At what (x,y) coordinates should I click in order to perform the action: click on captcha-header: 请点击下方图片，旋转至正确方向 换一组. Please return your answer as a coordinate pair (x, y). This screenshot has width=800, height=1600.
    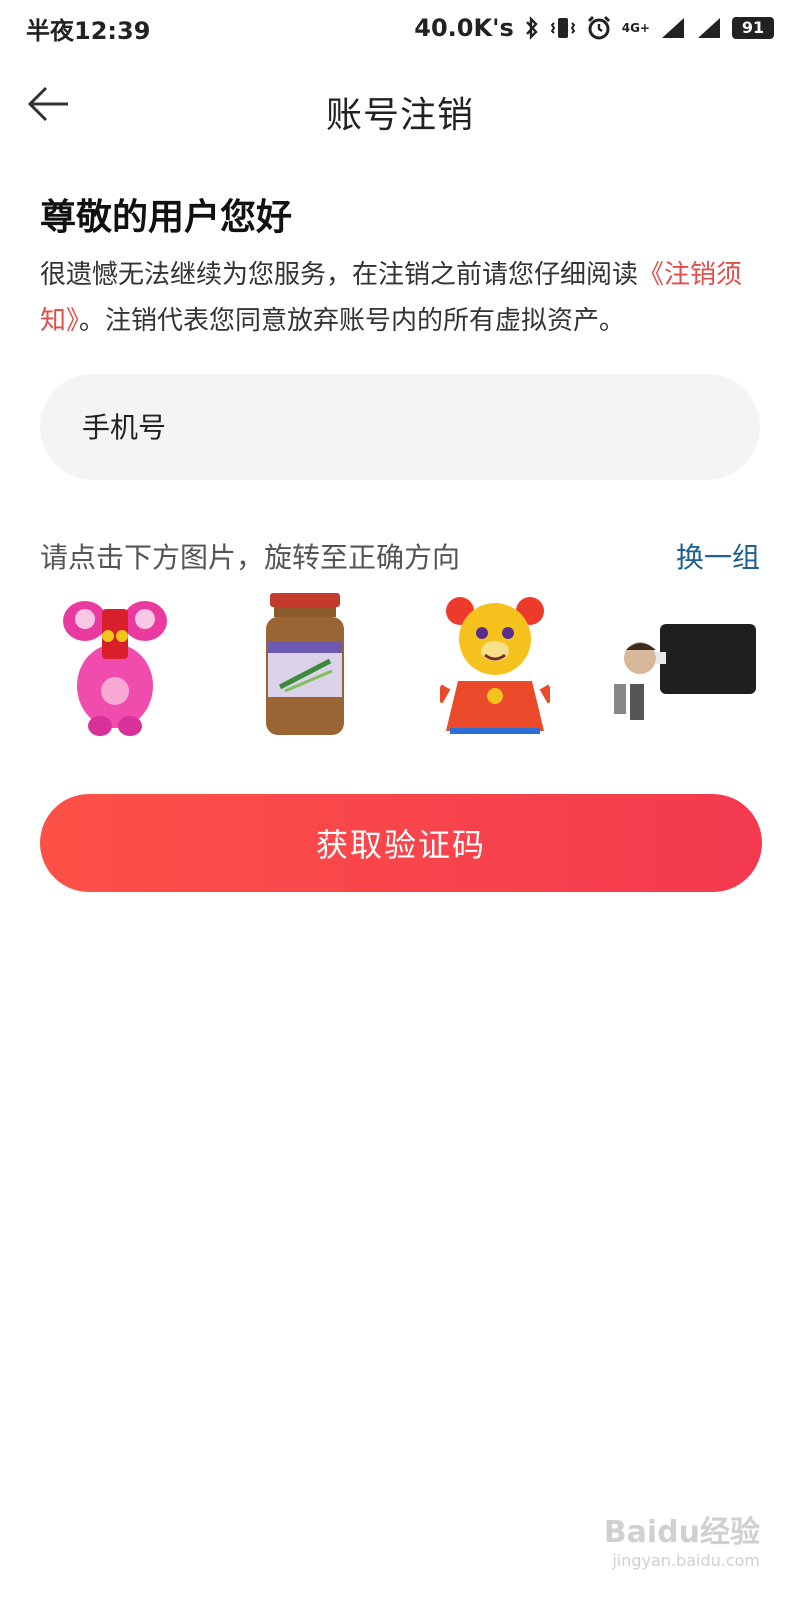
    Looking at the image, I should click on (400, 556).